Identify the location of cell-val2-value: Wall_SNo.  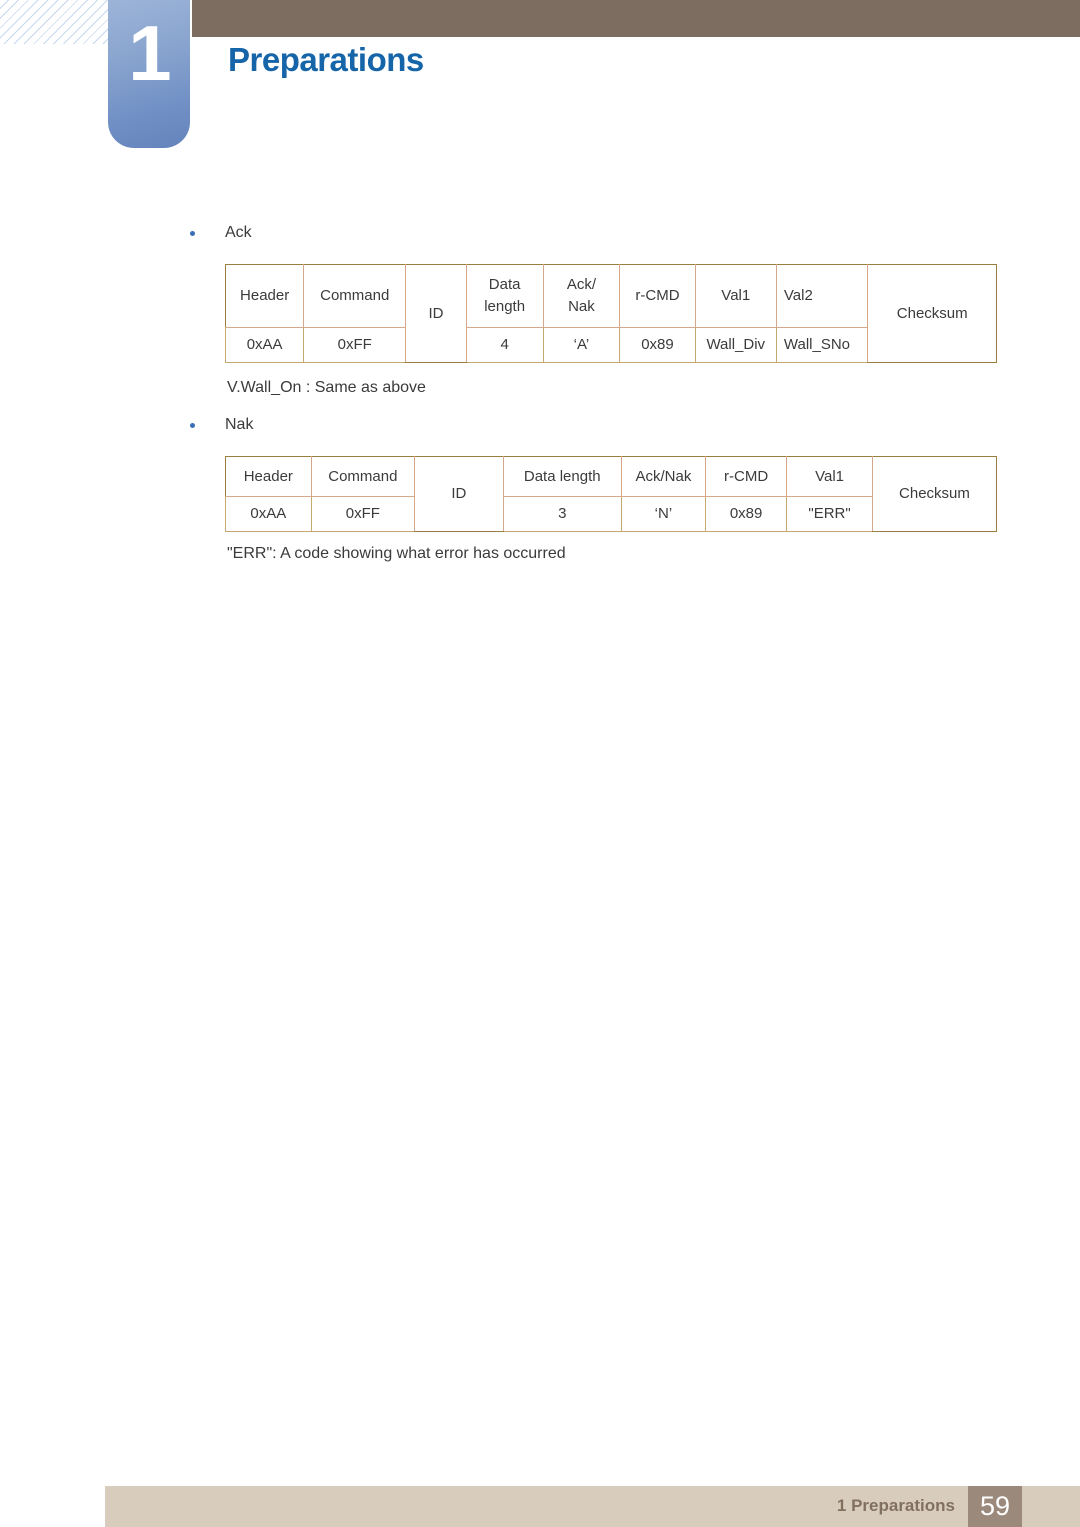
(822, 345).